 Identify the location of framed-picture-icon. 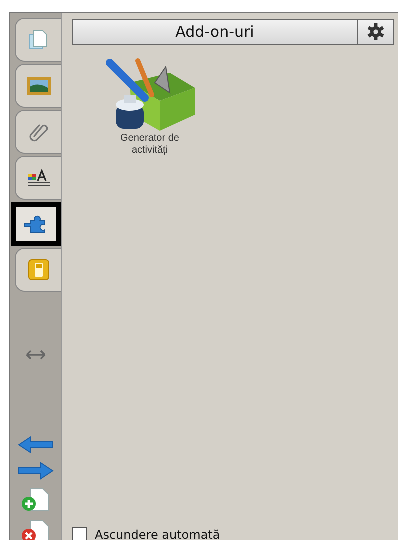
(39, 86).